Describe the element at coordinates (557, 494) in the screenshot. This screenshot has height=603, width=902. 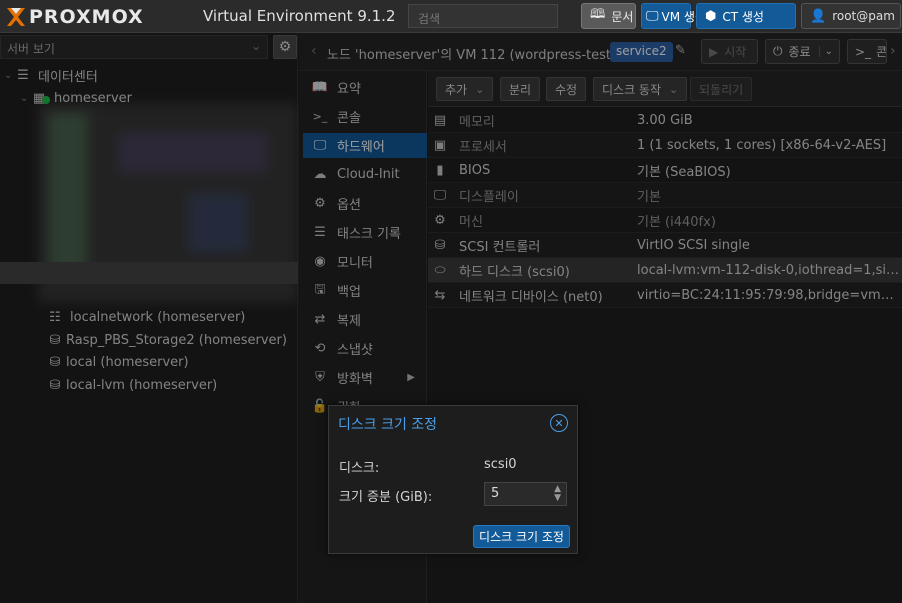
I see `spinner-icon: ▲ ▼` at that location.